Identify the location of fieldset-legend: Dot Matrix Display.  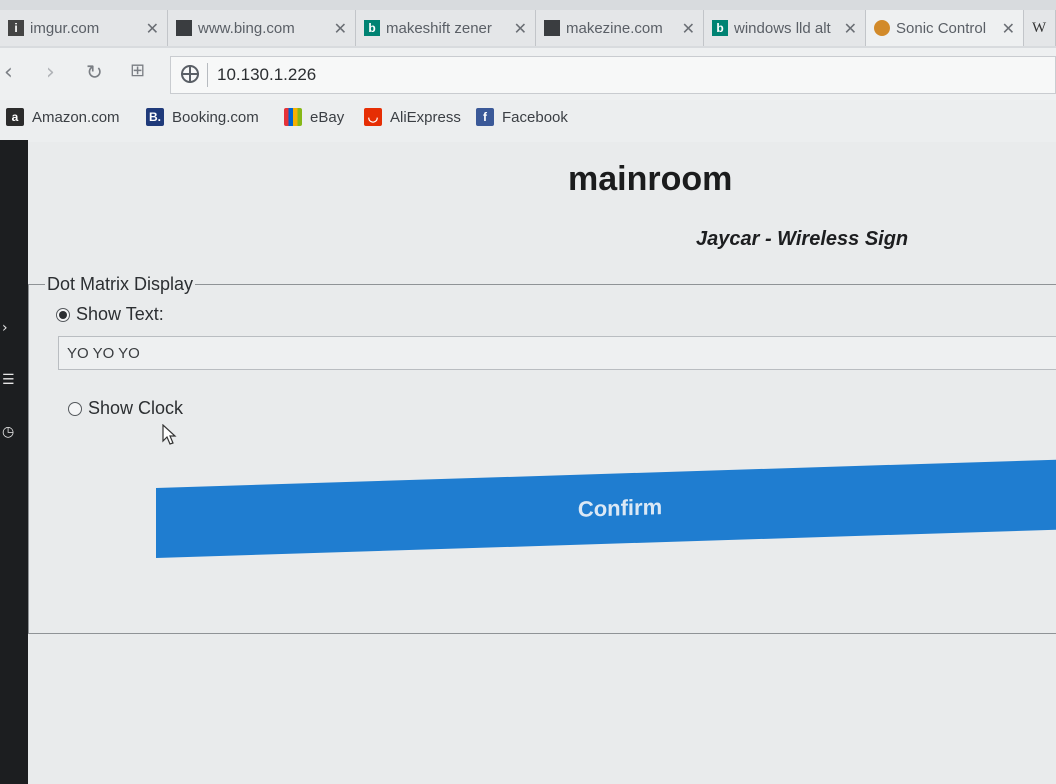
(120, 284).